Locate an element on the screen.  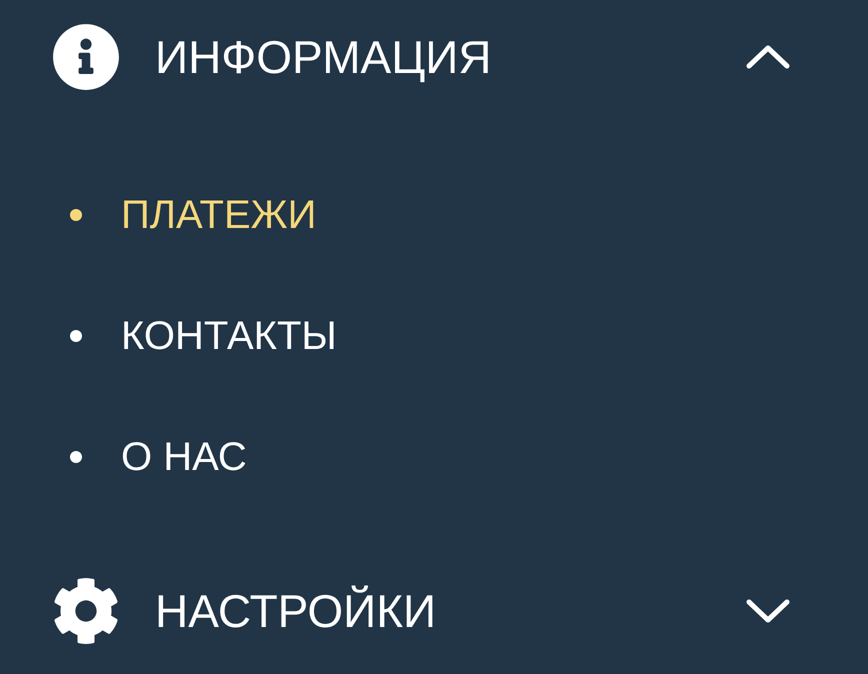
menu-link: О НАС is located at coordinates (184, 456).